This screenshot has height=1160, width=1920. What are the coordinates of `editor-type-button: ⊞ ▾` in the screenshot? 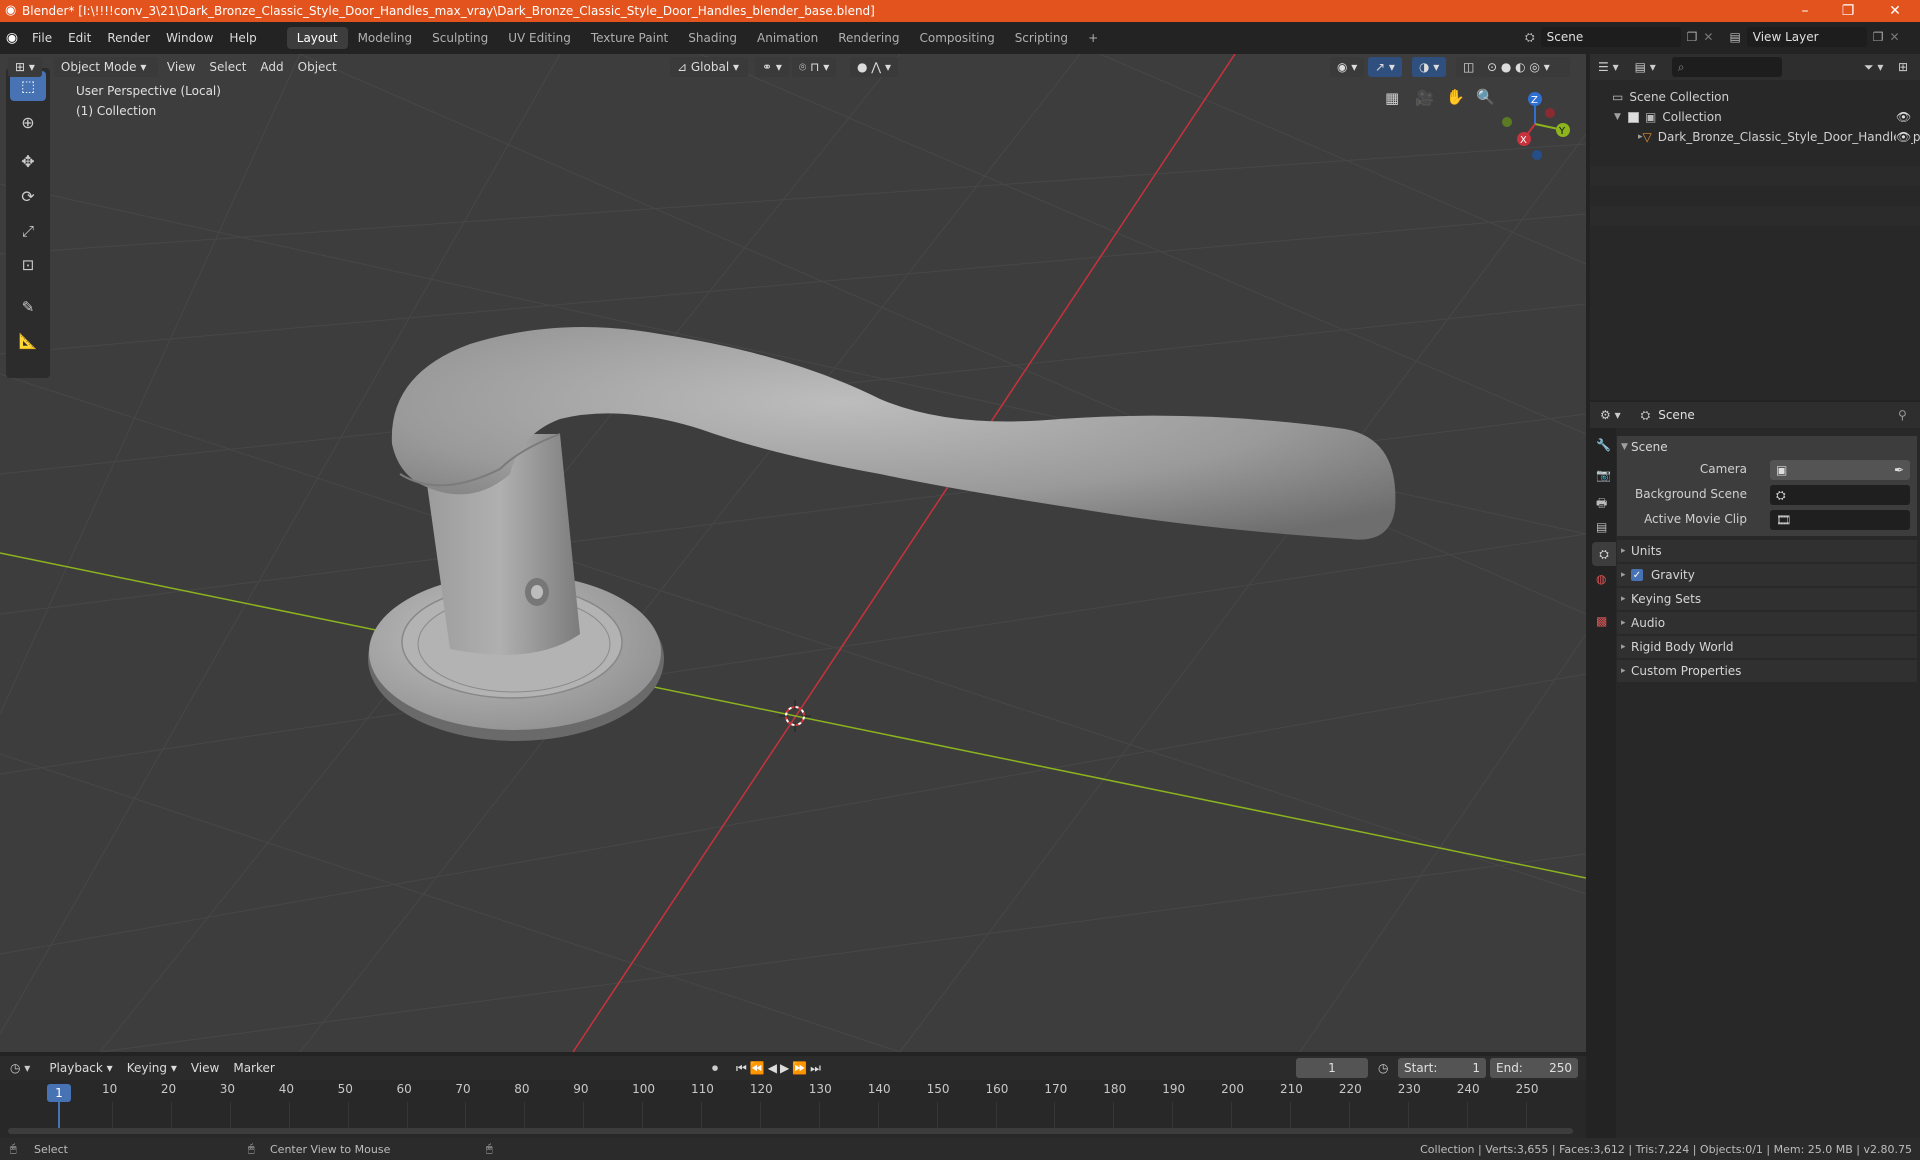 It's located at (25, 67).